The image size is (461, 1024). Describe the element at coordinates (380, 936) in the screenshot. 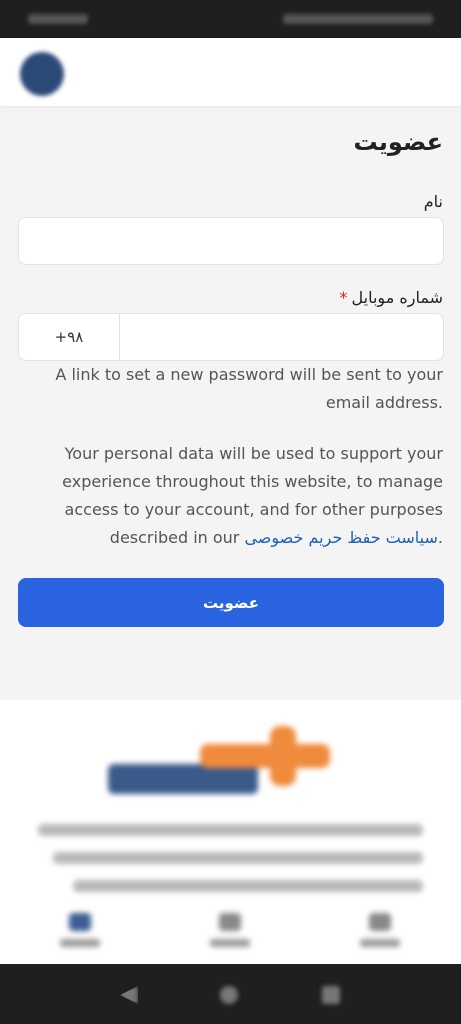

I see `tab-home` at that location.